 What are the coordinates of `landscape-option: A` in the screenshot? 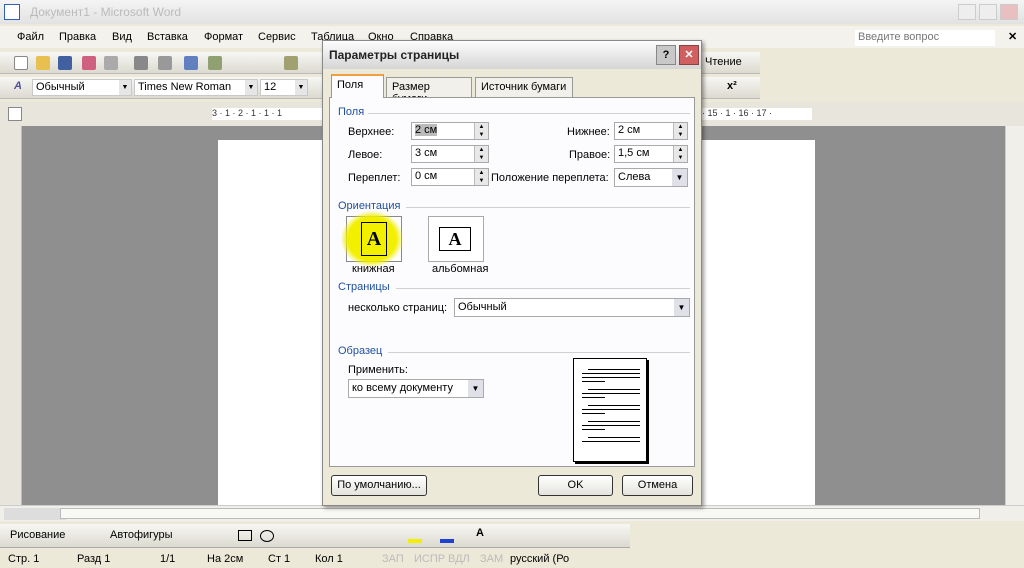 It's located at (456, 239).